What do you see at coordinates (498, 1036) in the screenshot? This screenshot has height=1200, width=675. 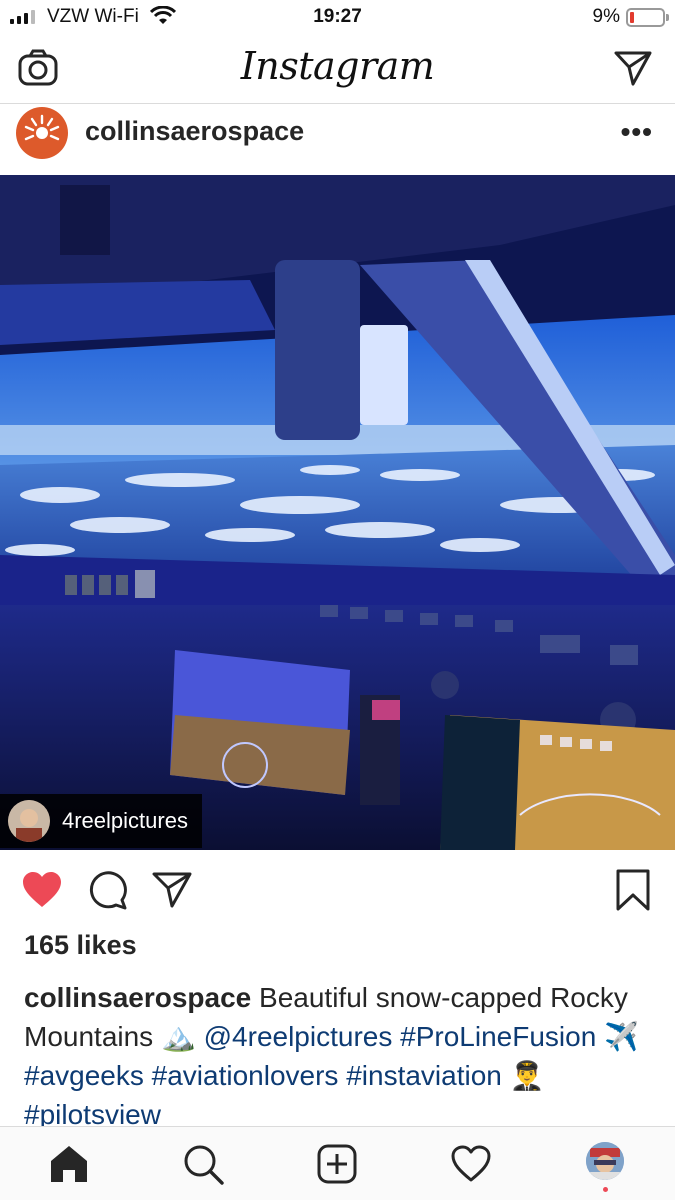 I see `hashtag-link: #ProLineFusion` at bounding box center [498, 1036].